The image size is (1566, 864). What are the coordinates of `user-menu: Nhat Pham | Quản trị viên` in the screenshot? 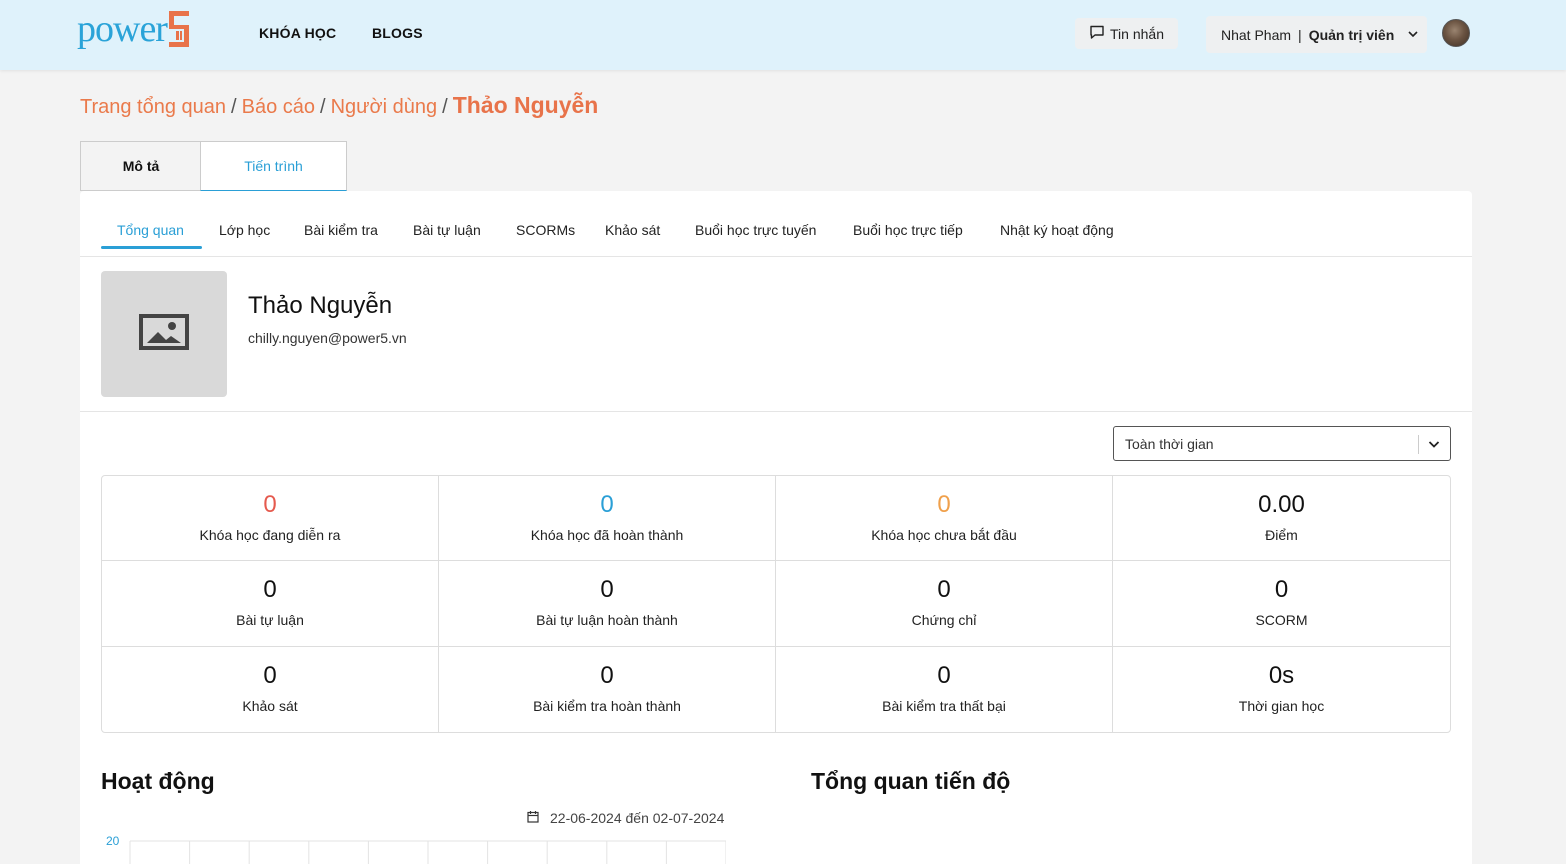 It's located at (1316, 34).